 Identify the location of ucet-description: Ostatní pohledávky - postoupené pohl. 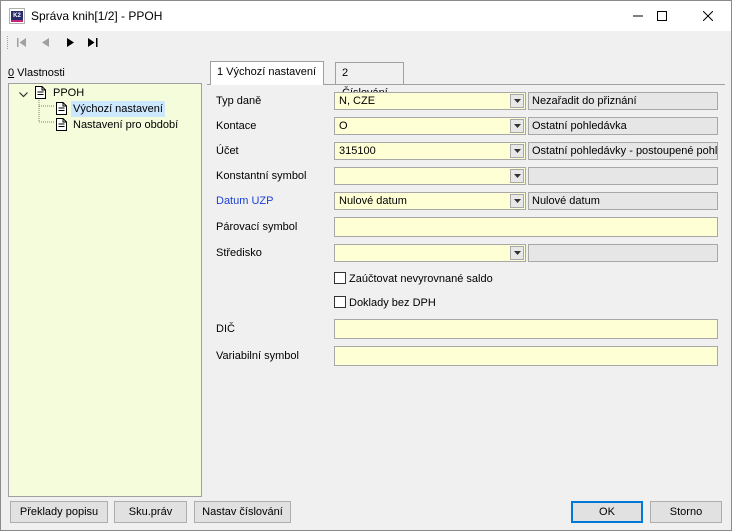
(623, 151).